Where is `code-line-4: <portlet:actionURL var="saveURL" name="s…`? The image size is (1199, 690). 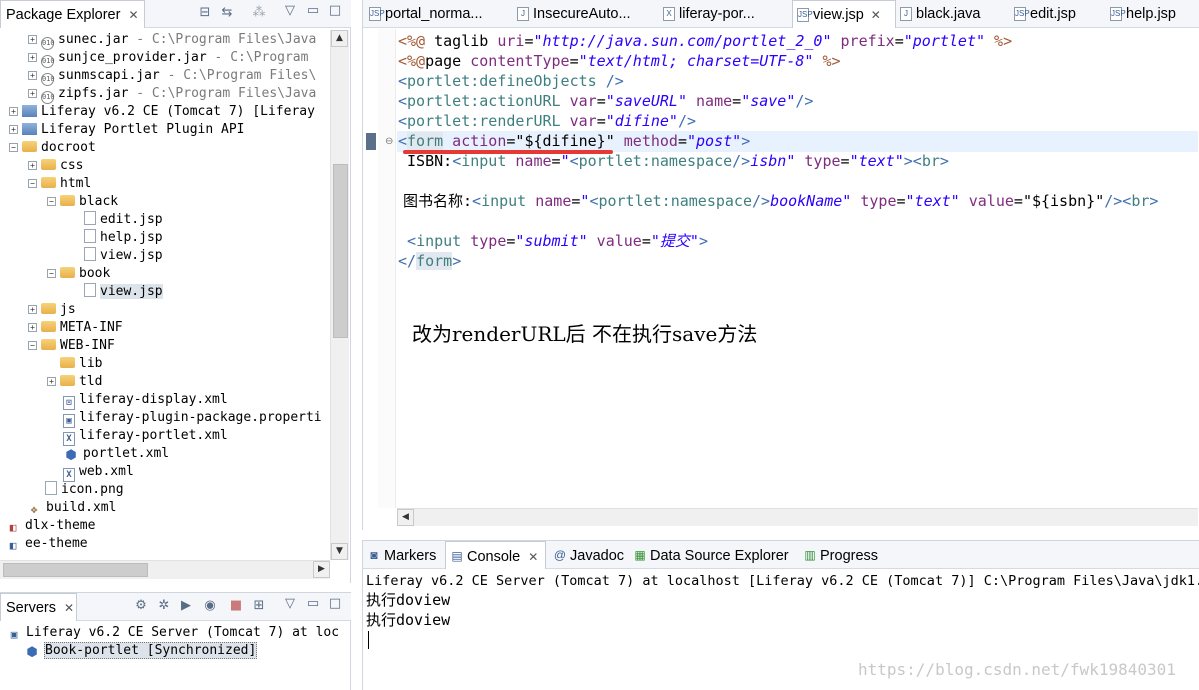 code-line-4: <portlet:actionURL var="saveURL" name="s… is located at coordinates (605, 101).